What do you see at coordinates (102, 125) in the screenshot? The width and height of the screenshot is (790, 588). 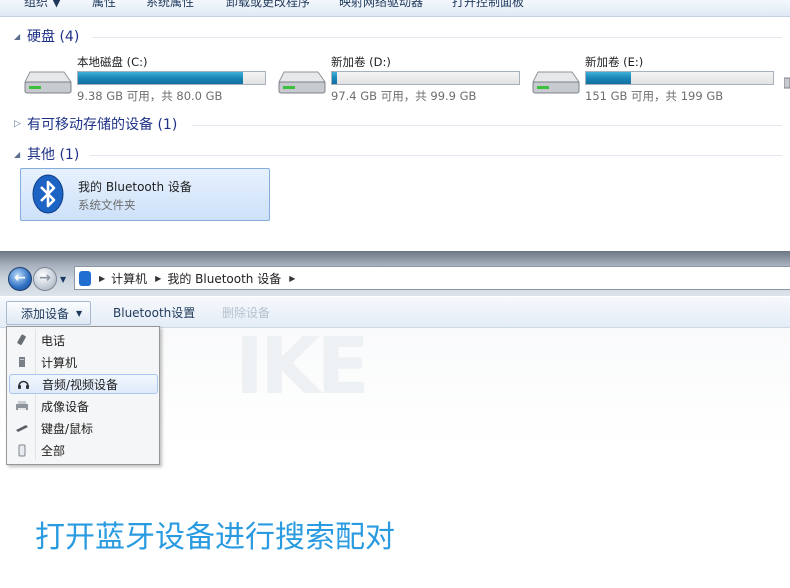 I see `section-removable-label: 有可移动存储的设备 (1)` at bounding box center [102, 125].